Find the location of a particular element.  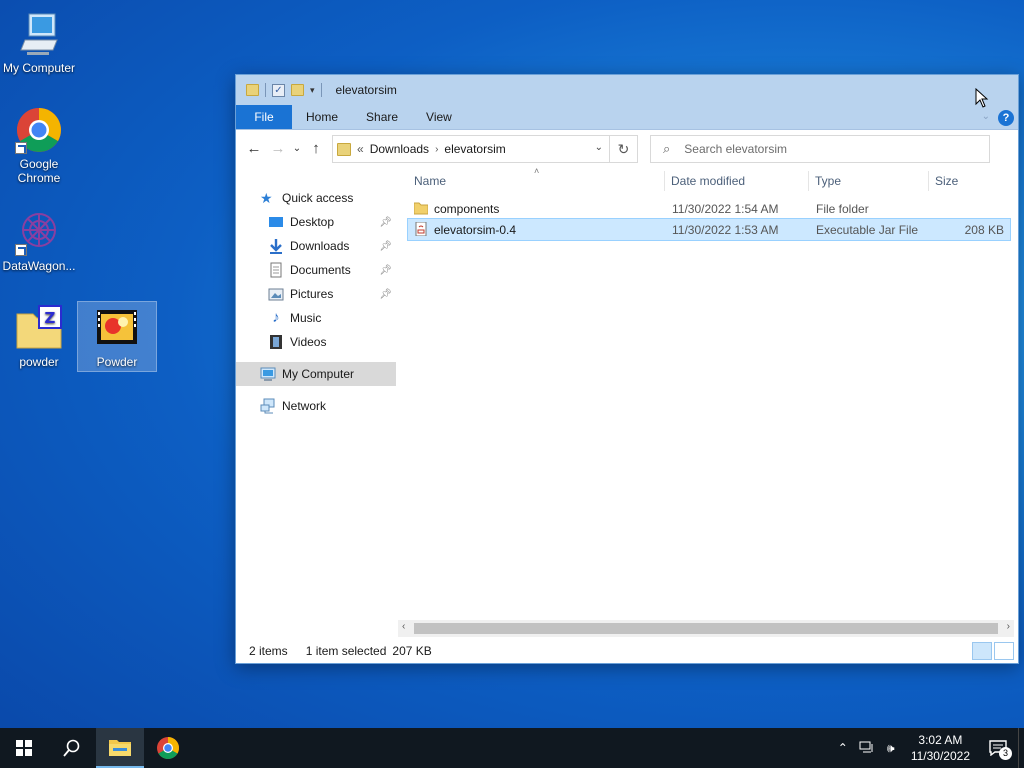

system-tray: ⌃ 🕪︎ 3:02 AM 11/30/2022 3 is located at coordinates (927, 748).